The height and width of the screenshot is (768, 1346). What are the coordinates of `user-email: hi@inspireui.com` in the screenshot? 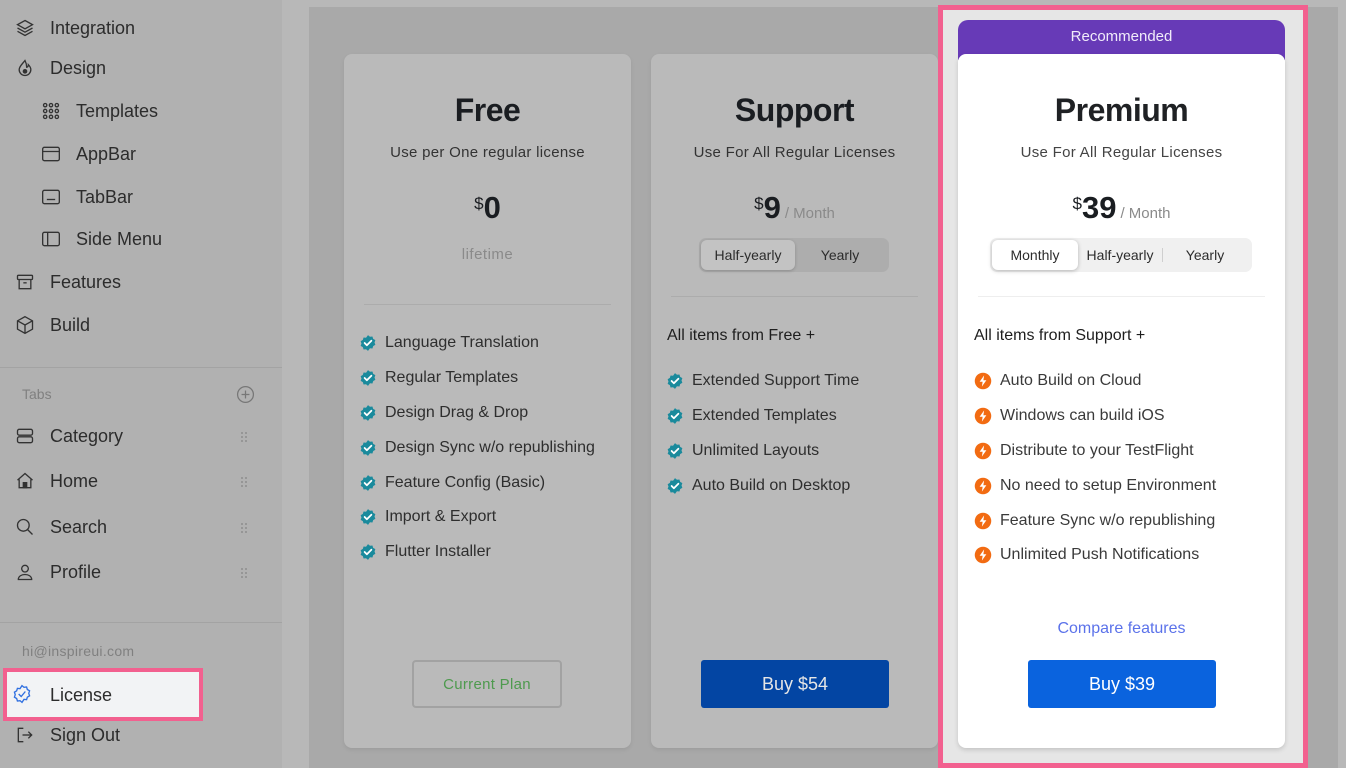 It's located at (78, 651).